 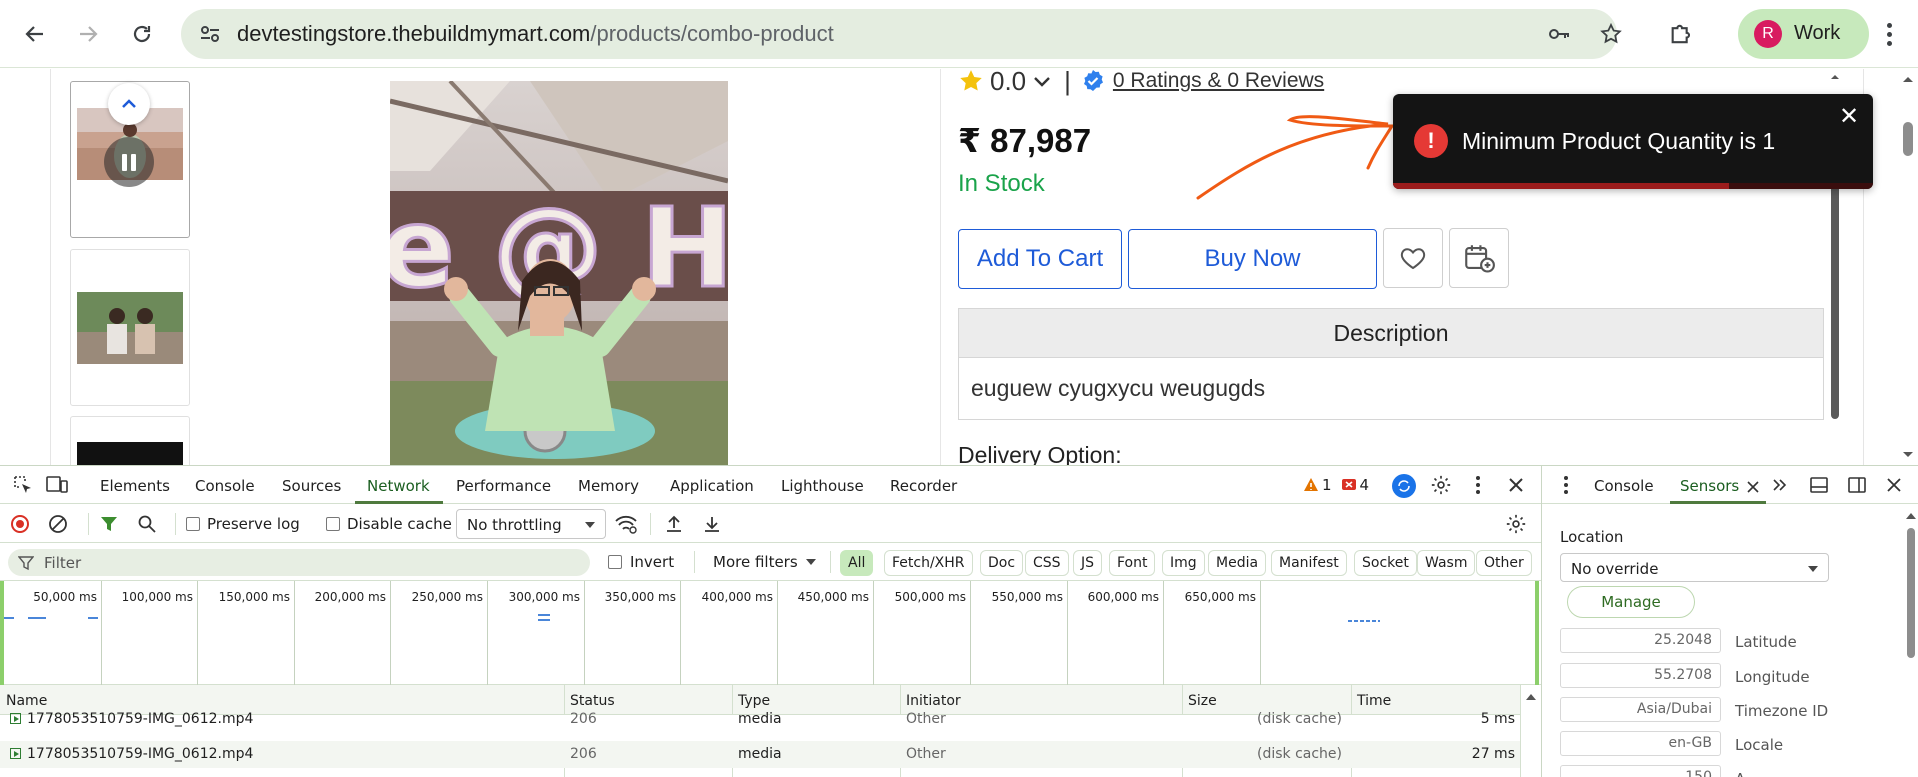 I want to click on type-filter-img: Img, so click(x=1183, y=563).